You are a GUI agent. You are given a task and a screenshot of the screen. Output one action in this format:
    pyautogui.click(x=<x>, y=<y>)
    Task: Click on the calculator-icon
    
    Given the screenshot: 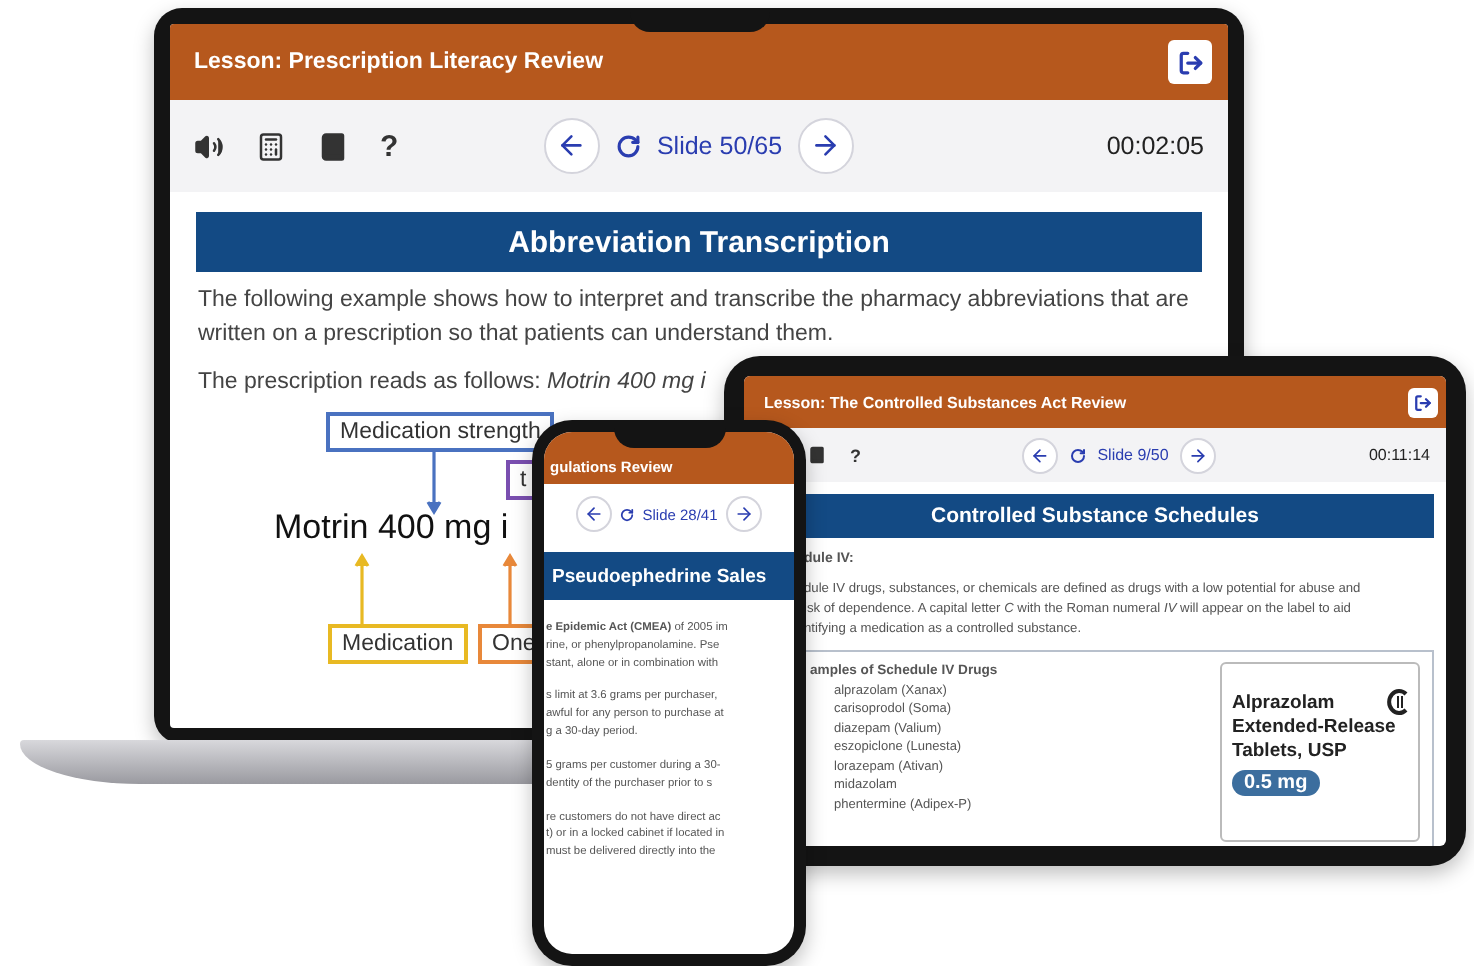 What is the action you would take?
    pyautogui.click(x=271, y=146)
    